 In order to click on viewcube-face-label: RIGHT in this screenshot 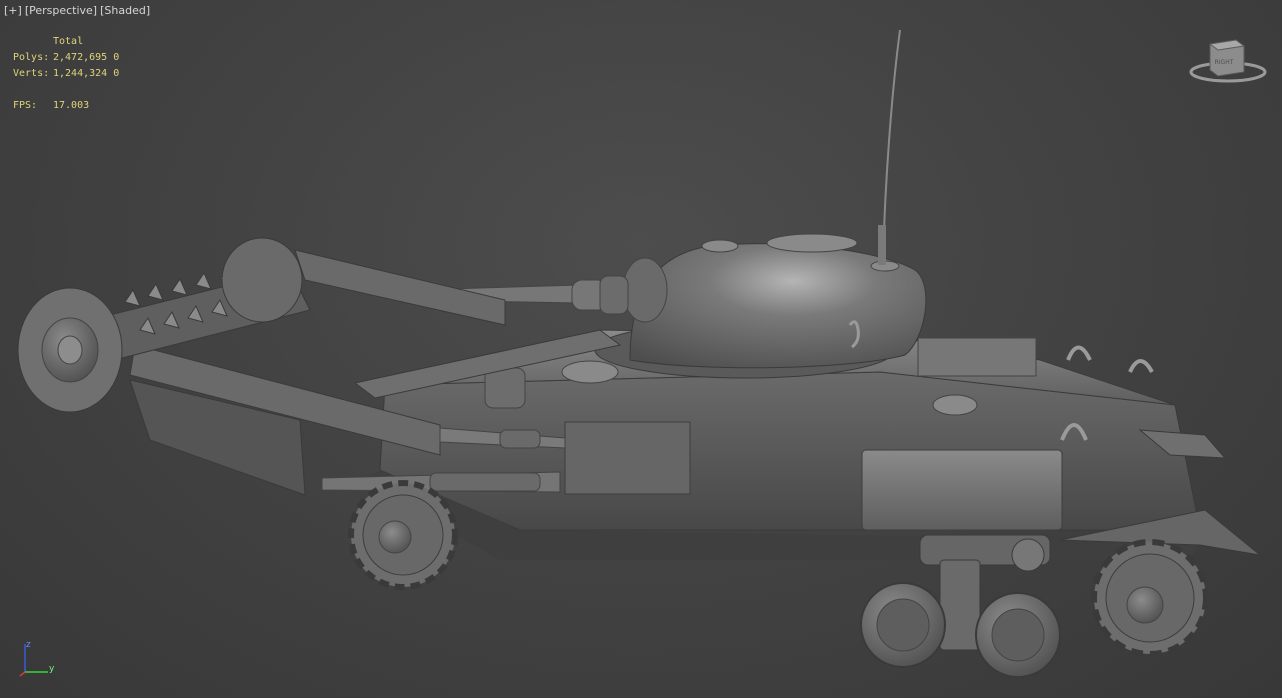, I will do `click(1224, 62)`.